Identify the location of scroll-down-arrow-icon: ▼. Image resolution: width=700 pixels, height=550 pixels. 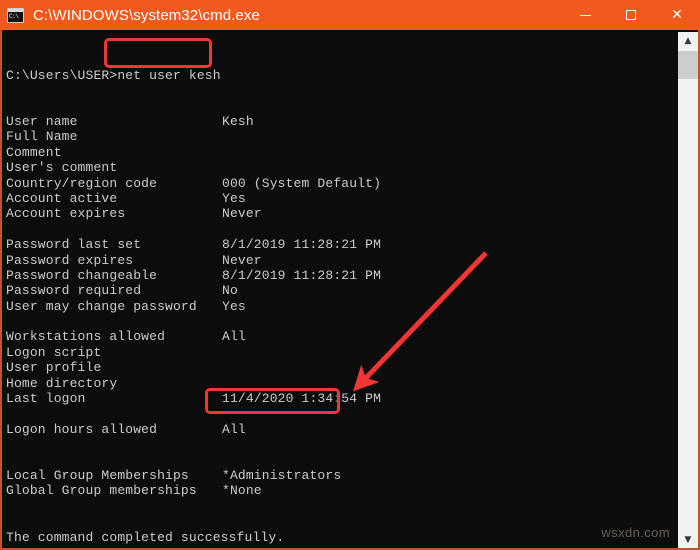
(688, 539).